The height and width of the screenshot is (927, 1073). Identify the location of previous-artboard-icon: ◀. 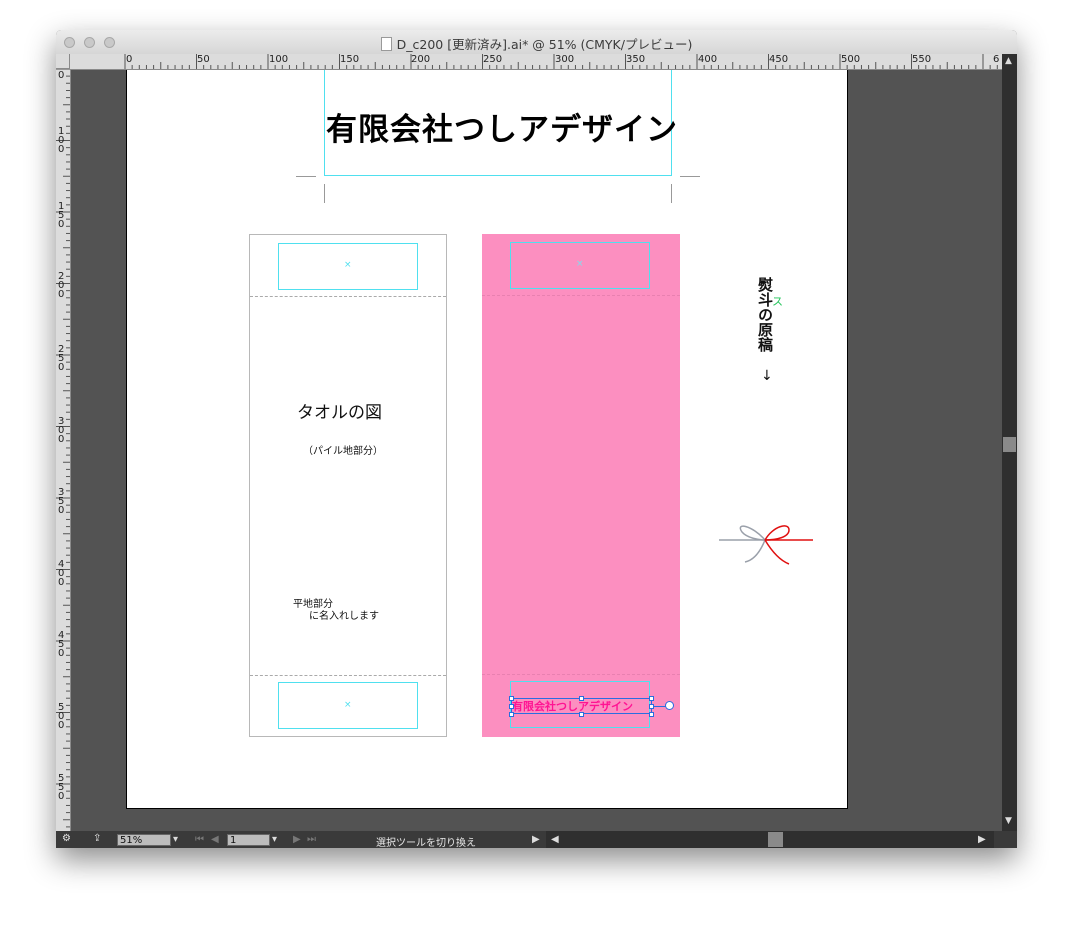
(215, 839).